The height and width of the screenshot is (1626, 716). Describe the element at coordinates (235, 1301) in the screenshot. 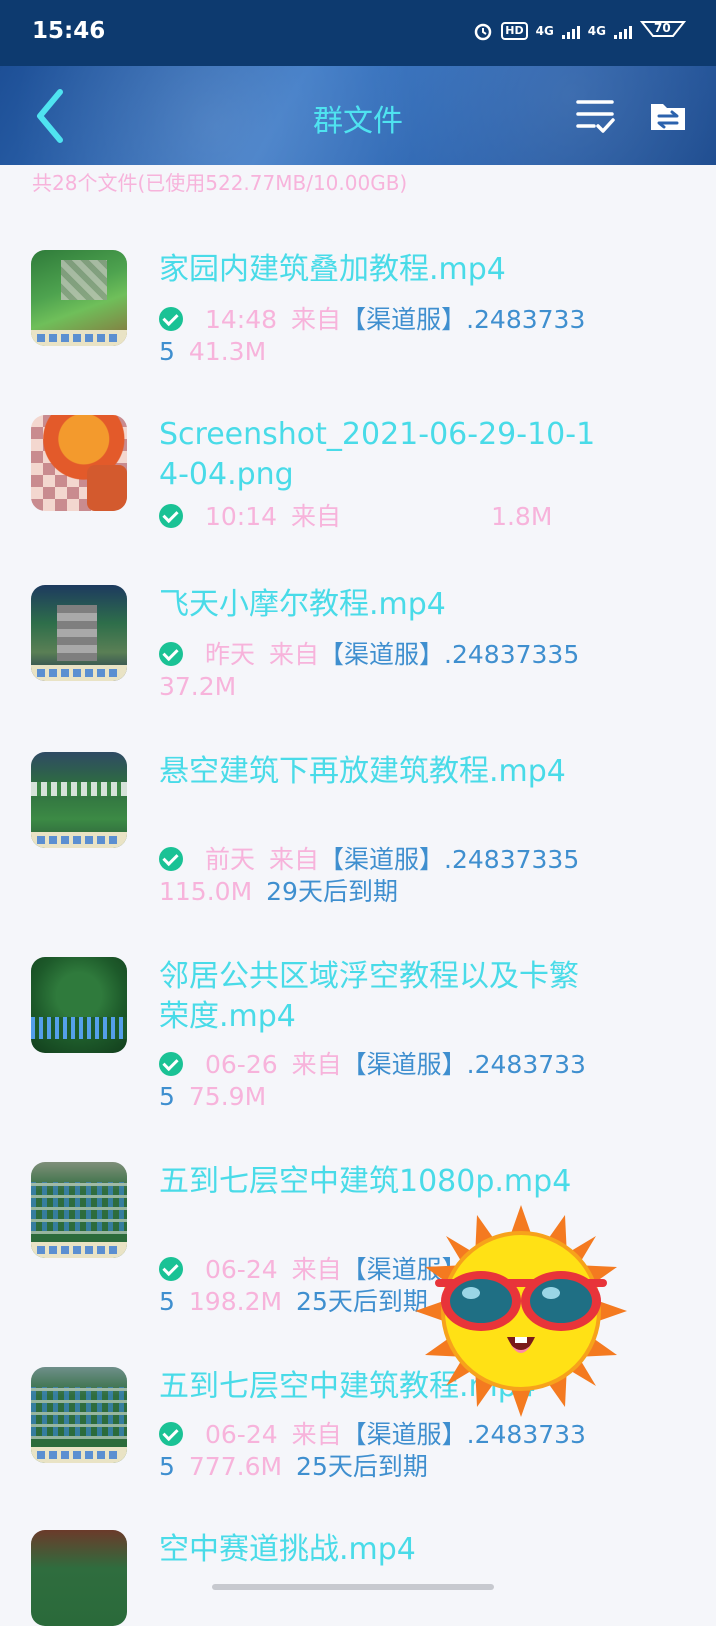

I see `file-size: 198.2M` at that location.